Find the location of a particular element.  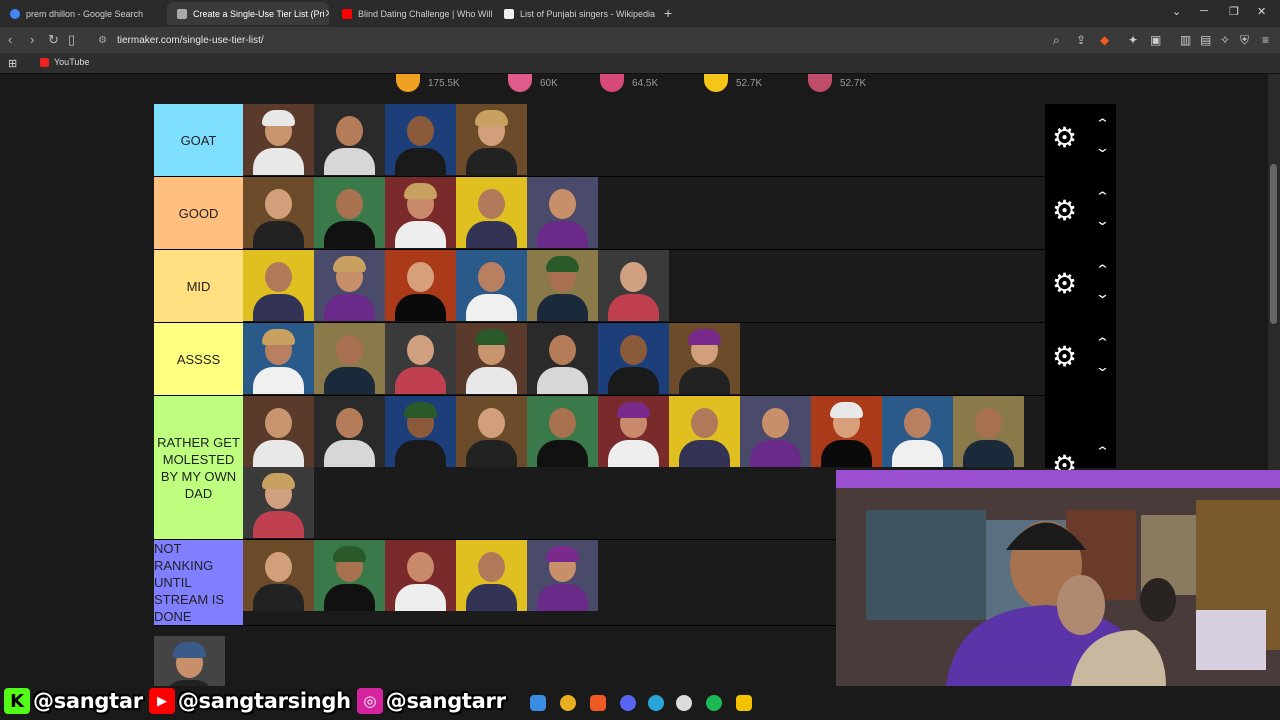

wallet-icon: ▣ is located at coordinates (1155, 40).